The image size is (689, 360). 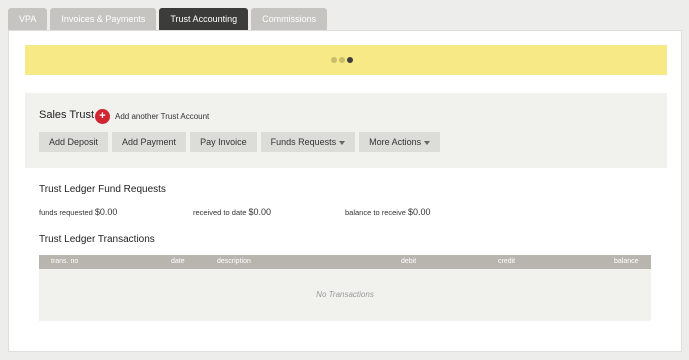 What do you see at coordinates (102, 116) in the screenshot?
I see `plus-icon: +` at bounding box center [102, 116].